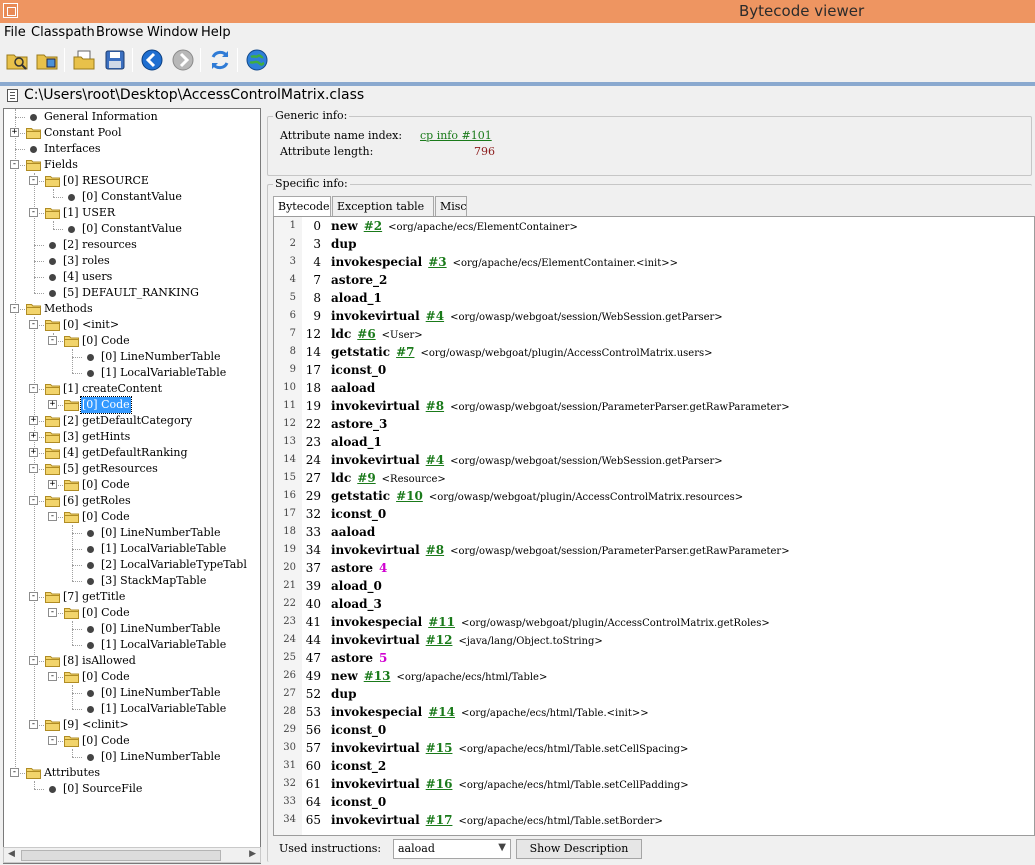 Image resolution: width=1035 pixels, height=865 pixels. Describe the element at coordinates (439, 820) in the screenshot. I see `constant-pool-link: #17` at that location.